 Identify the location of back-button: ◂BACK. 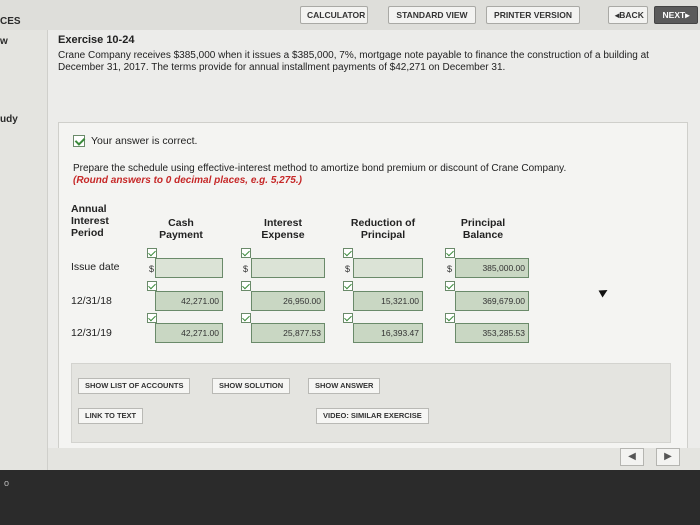
(628, 15).